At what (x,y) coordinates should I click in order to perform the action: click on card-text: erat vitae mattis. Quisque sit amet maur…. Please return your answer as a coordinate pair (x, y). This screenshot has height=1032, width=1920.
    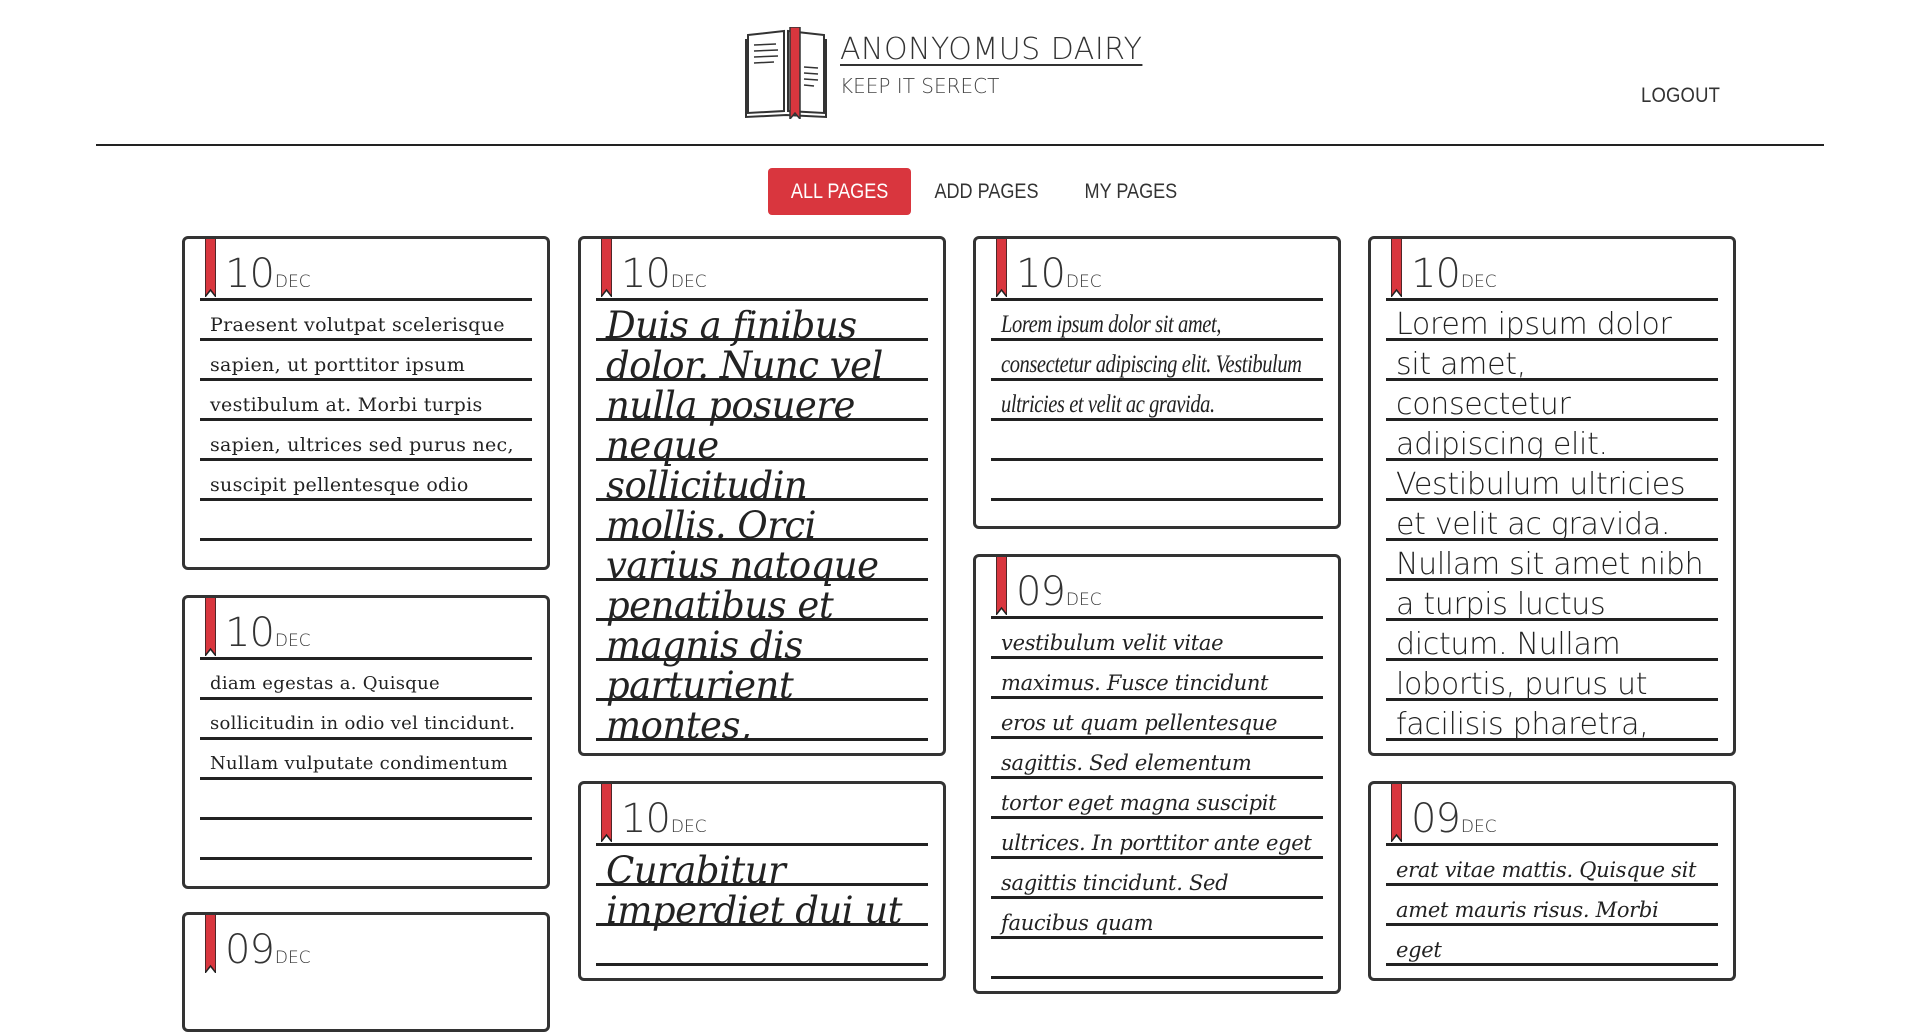
    Looking at the image, I should click on (1552, 906).